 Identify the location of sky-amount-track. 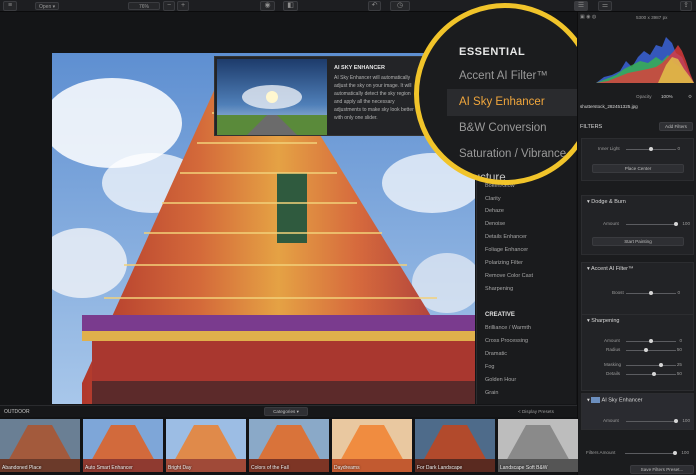
(651, 421).